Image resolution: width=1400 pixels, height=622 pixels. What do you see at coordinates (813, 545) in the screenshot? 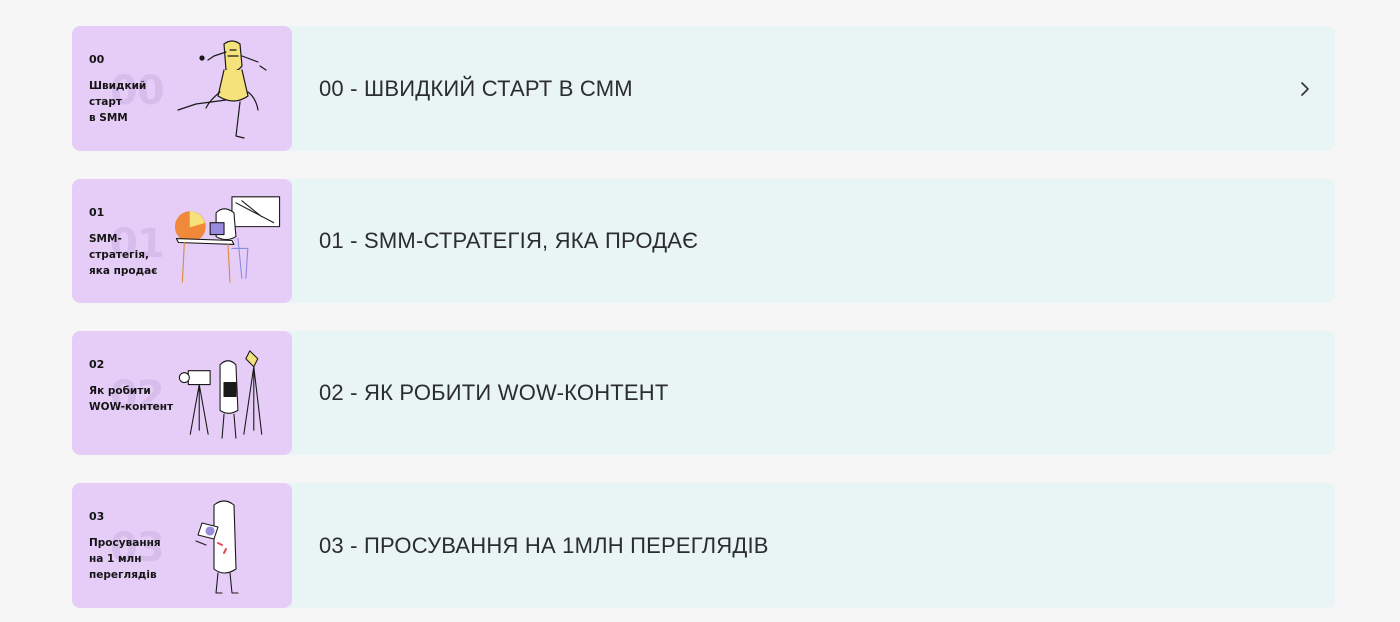
I see `lesson-title: 03 - ПРОСУВАННЯ НА 1МЛН ПЕРЕГЛЯДІВ` at bounding box center [813, 545].